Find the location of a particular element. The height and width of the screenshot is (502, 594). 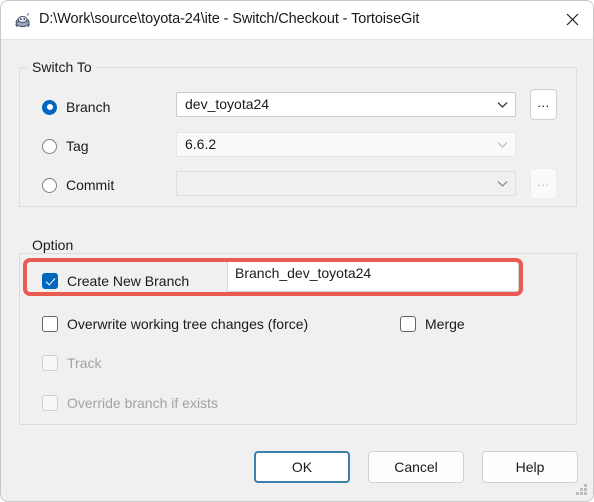

radio-commit-indicator is located at coordinates (49, 185).